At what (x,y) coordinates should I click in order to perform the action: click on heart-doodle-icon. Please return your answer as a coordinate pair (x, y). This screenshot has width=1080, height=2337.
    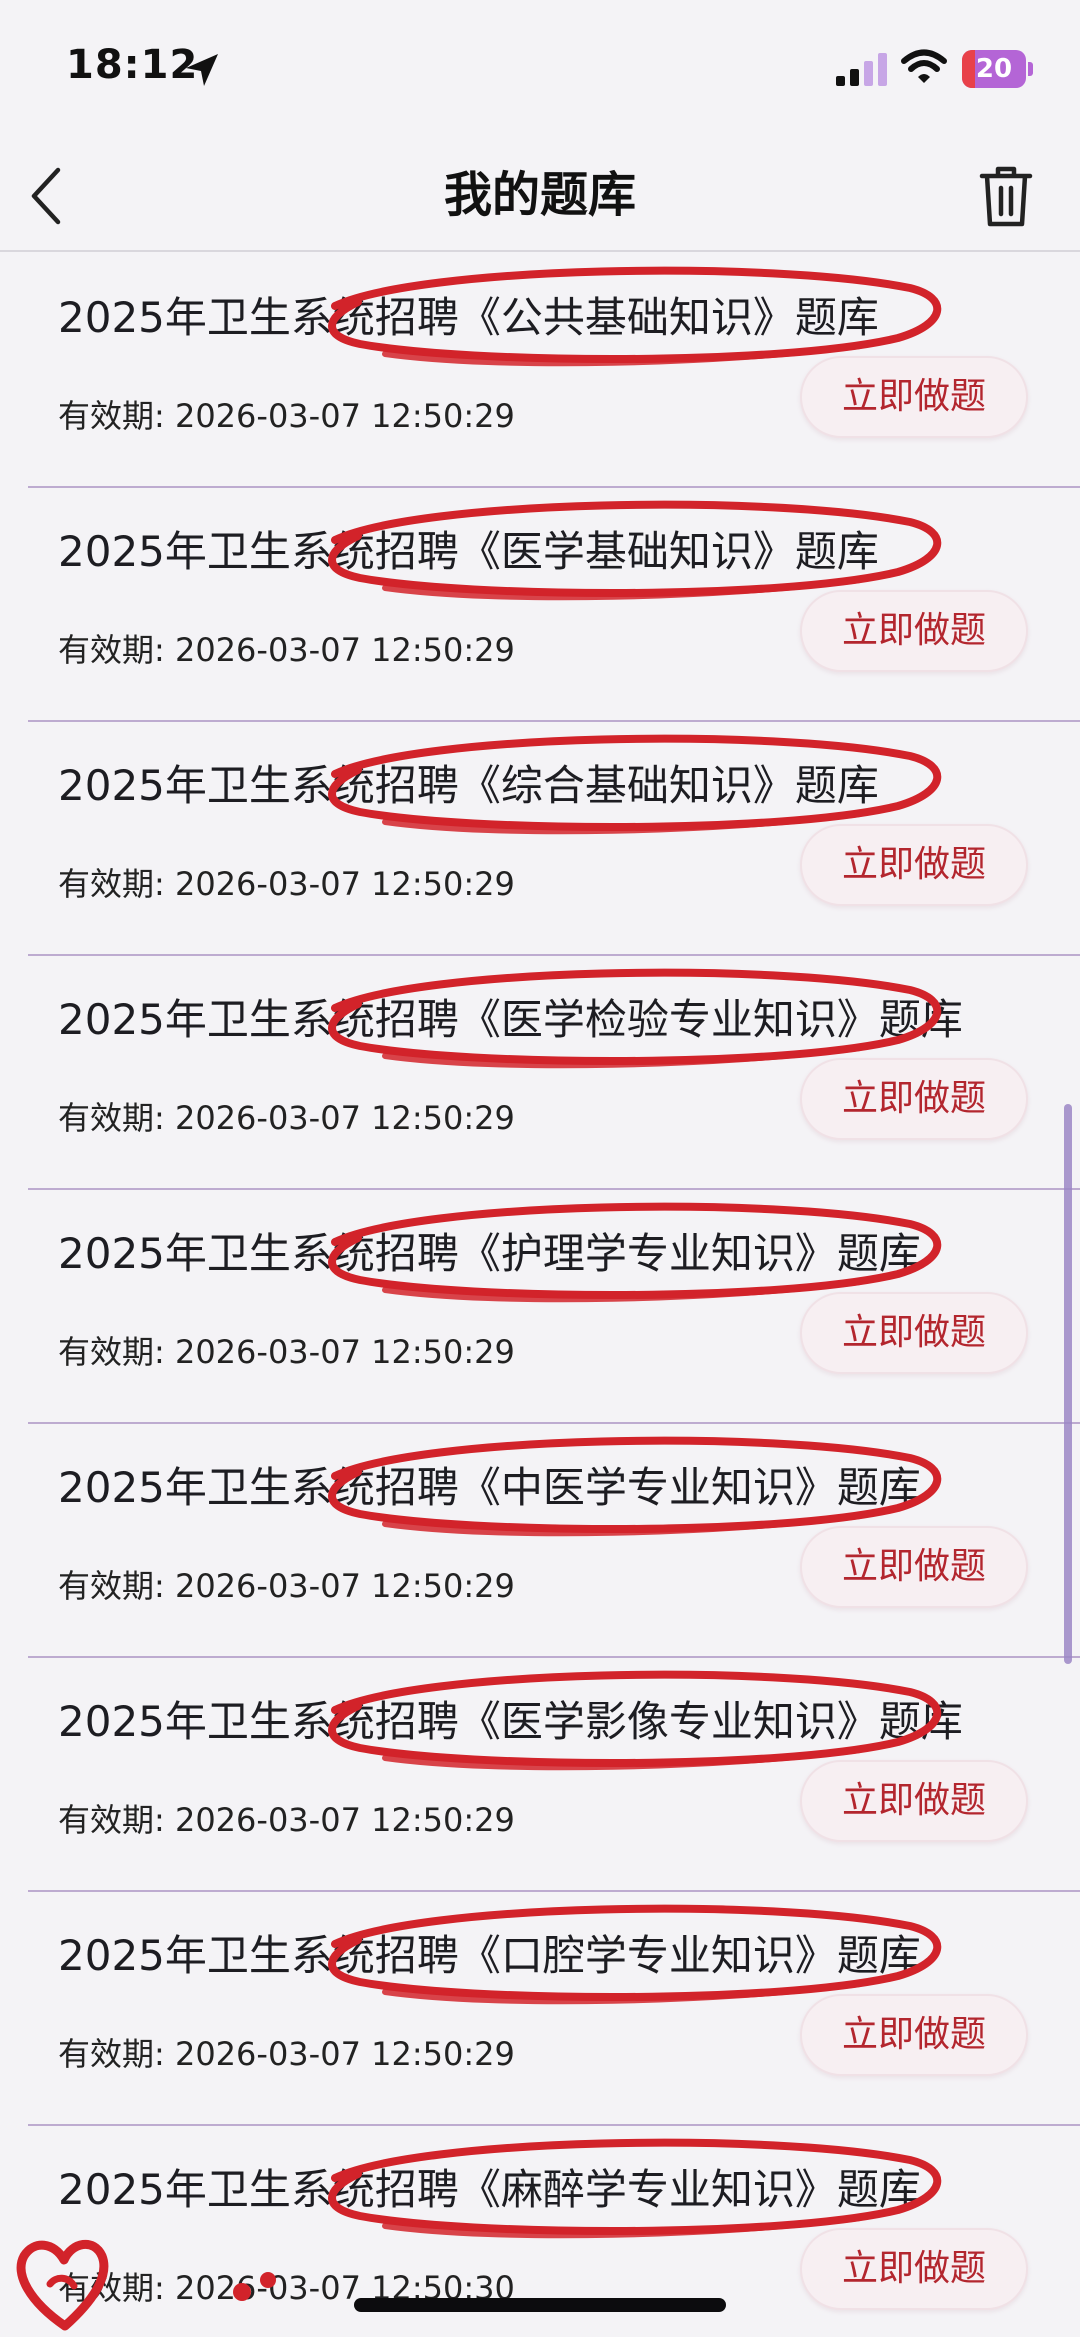
    Looking at the image, I should click on (146, 2285).